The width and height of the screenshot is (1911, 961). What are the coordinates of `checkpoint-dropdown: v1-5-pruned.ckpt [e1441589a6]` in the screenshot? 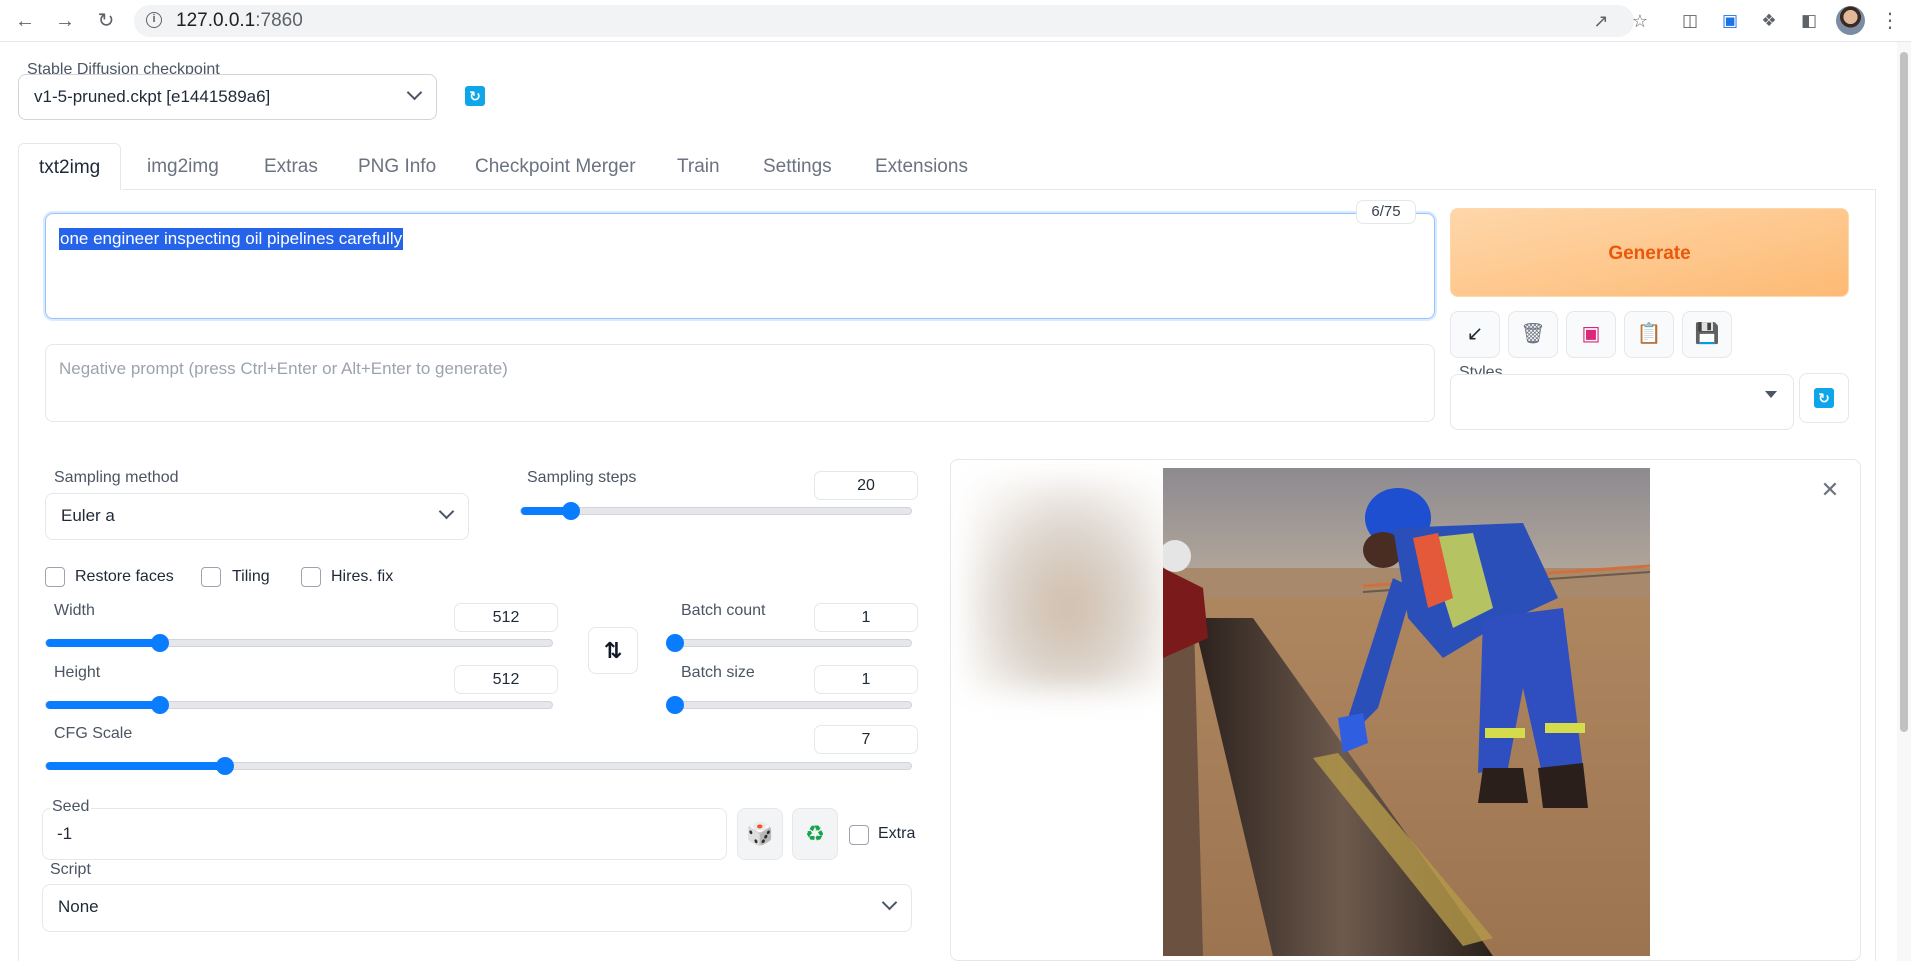 It's located at (227, 97).